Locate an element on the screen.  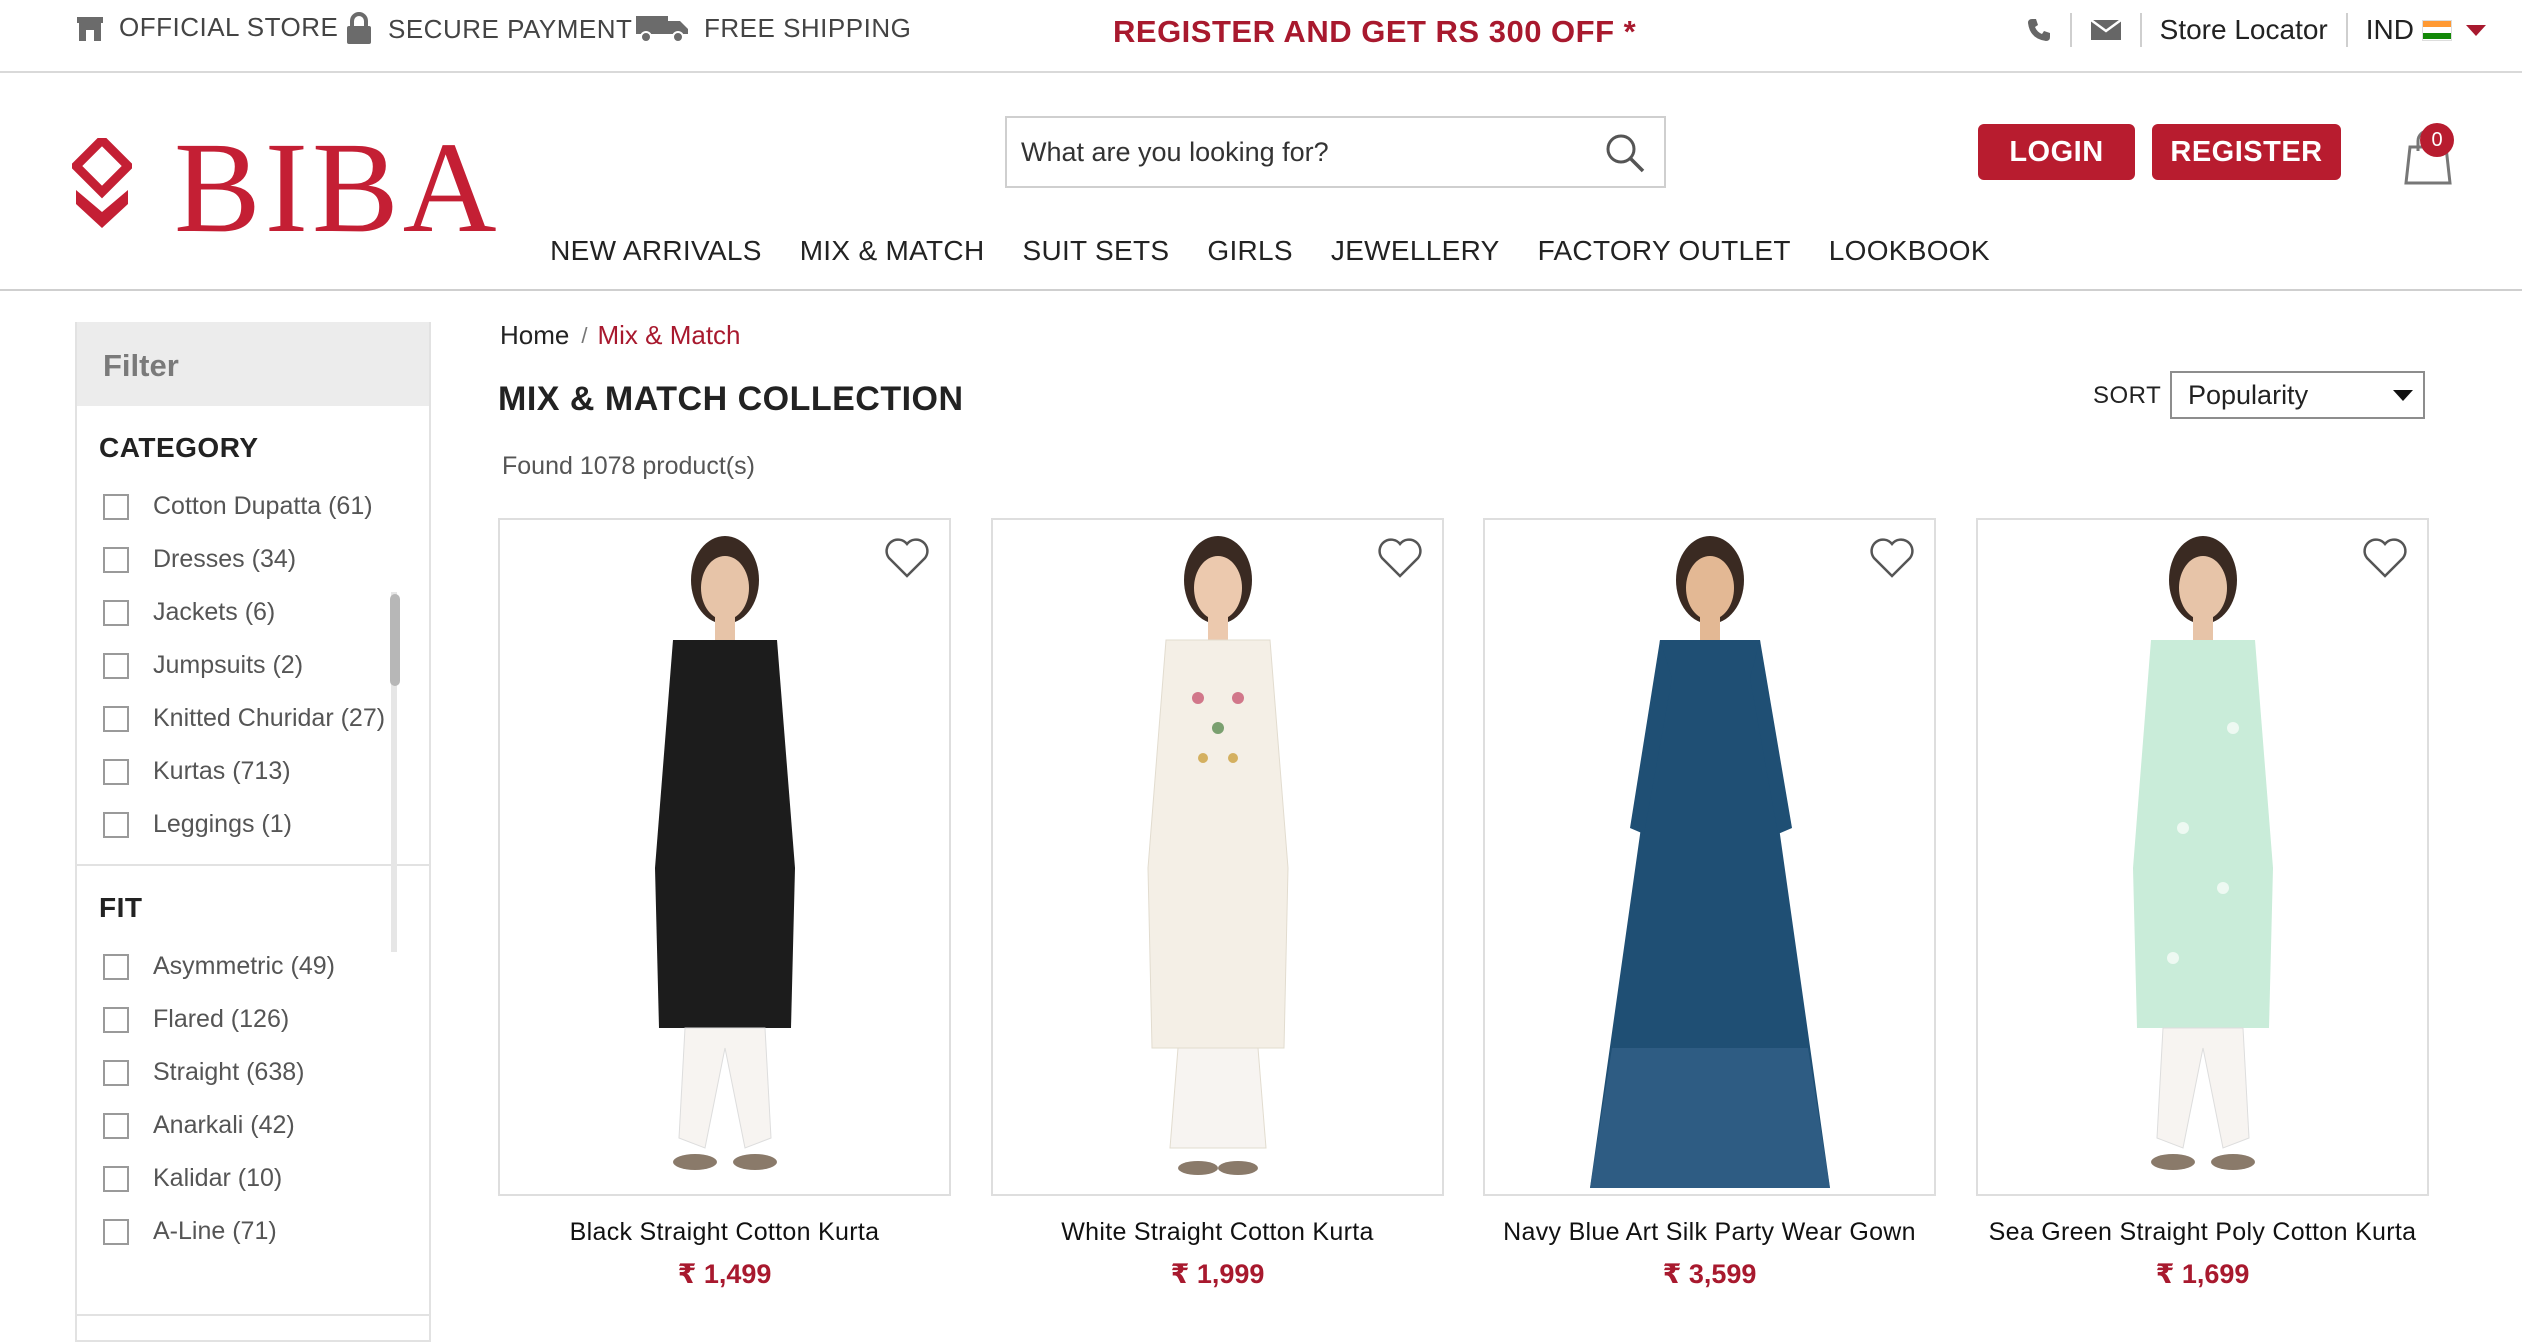
search-icon is located at coordinates (1625, 153).